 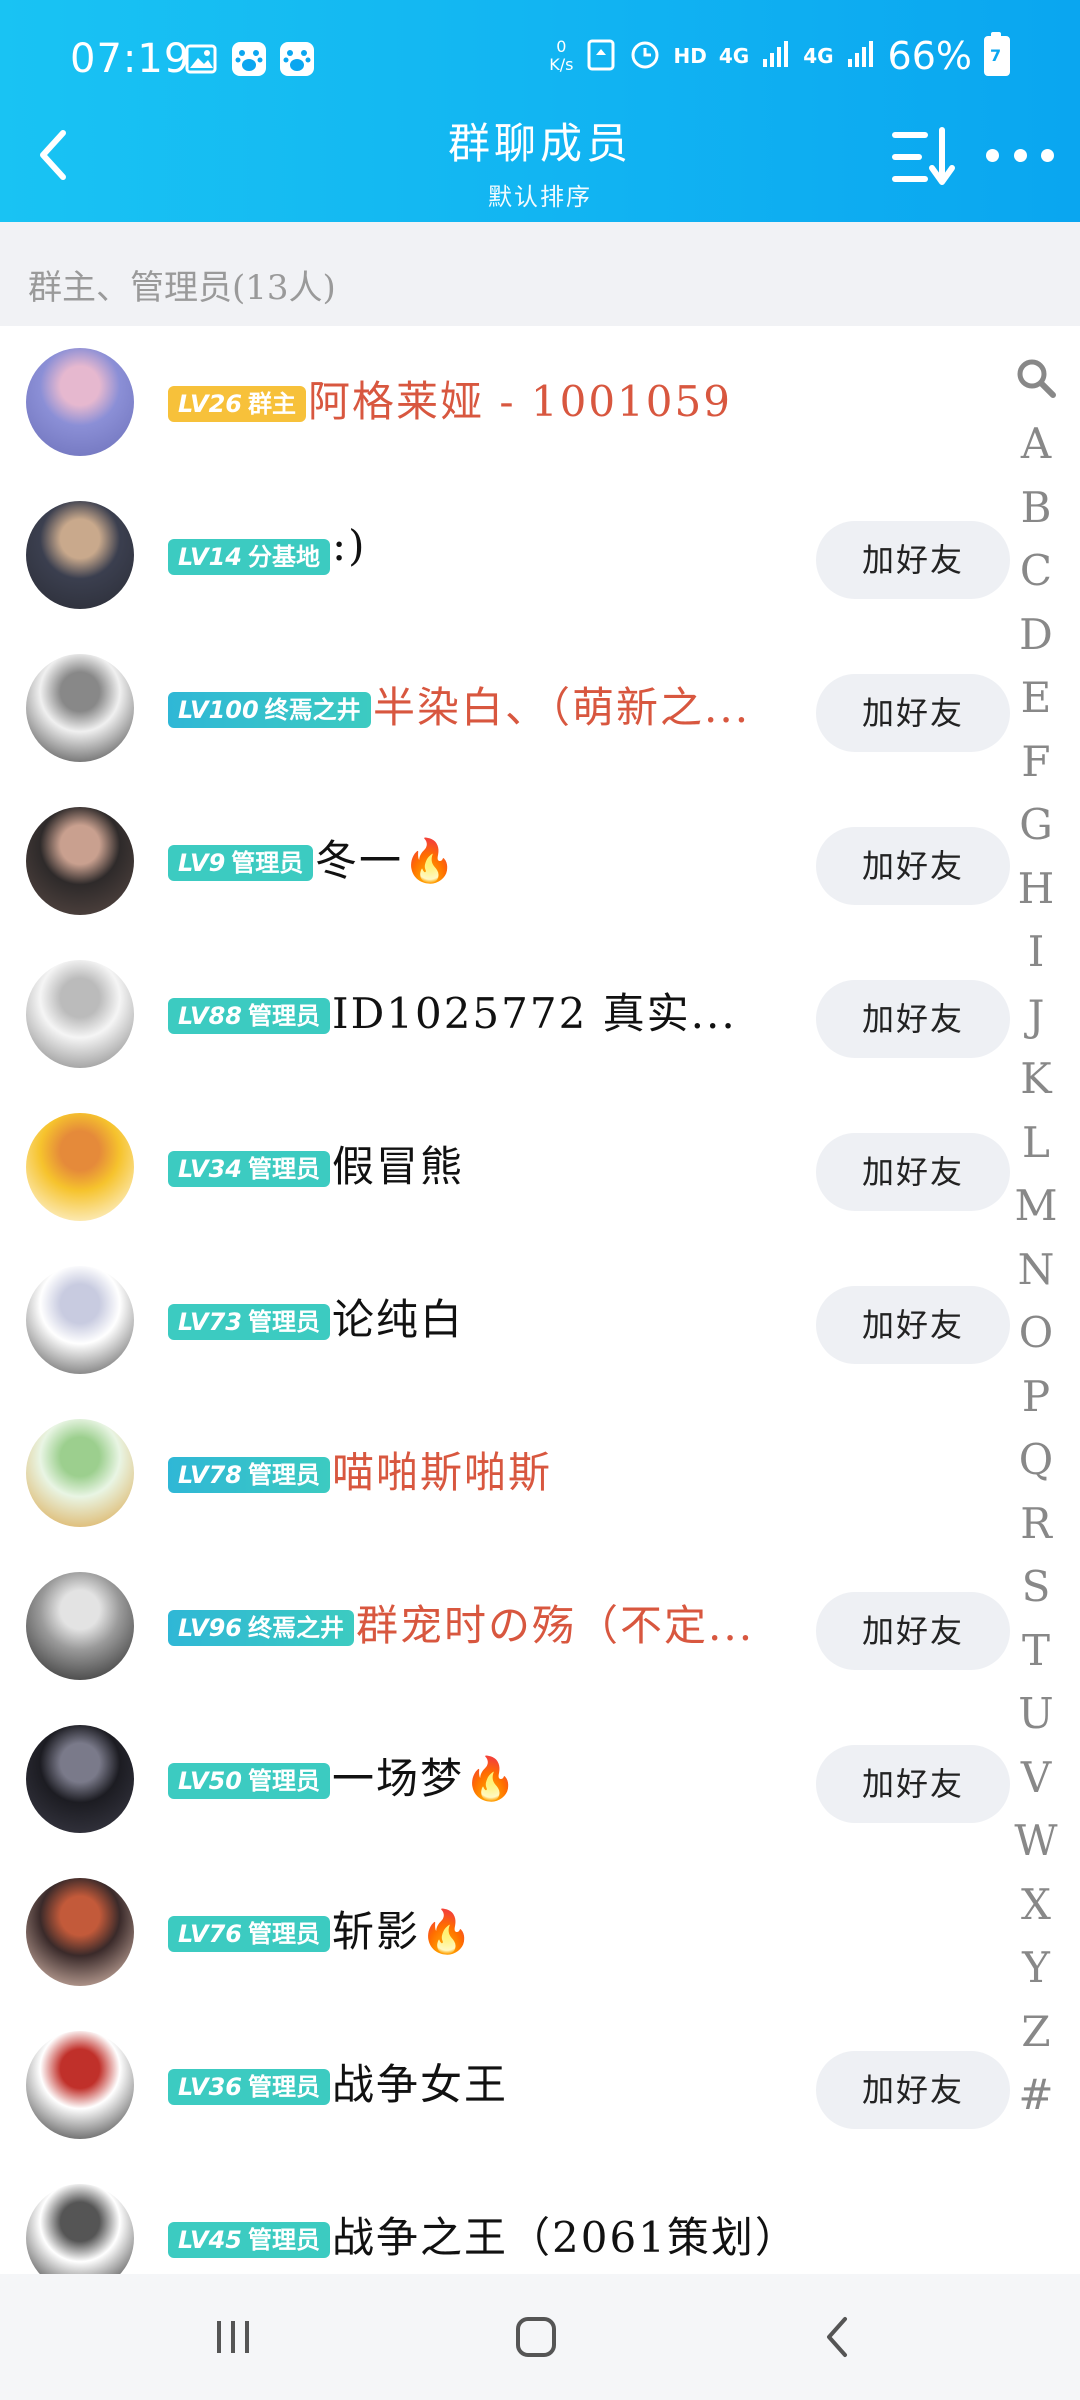 What do you see at coordinates (1036, 952) in the screenshot?
I see `index-letter: I` at bounding box center [1036, 952].